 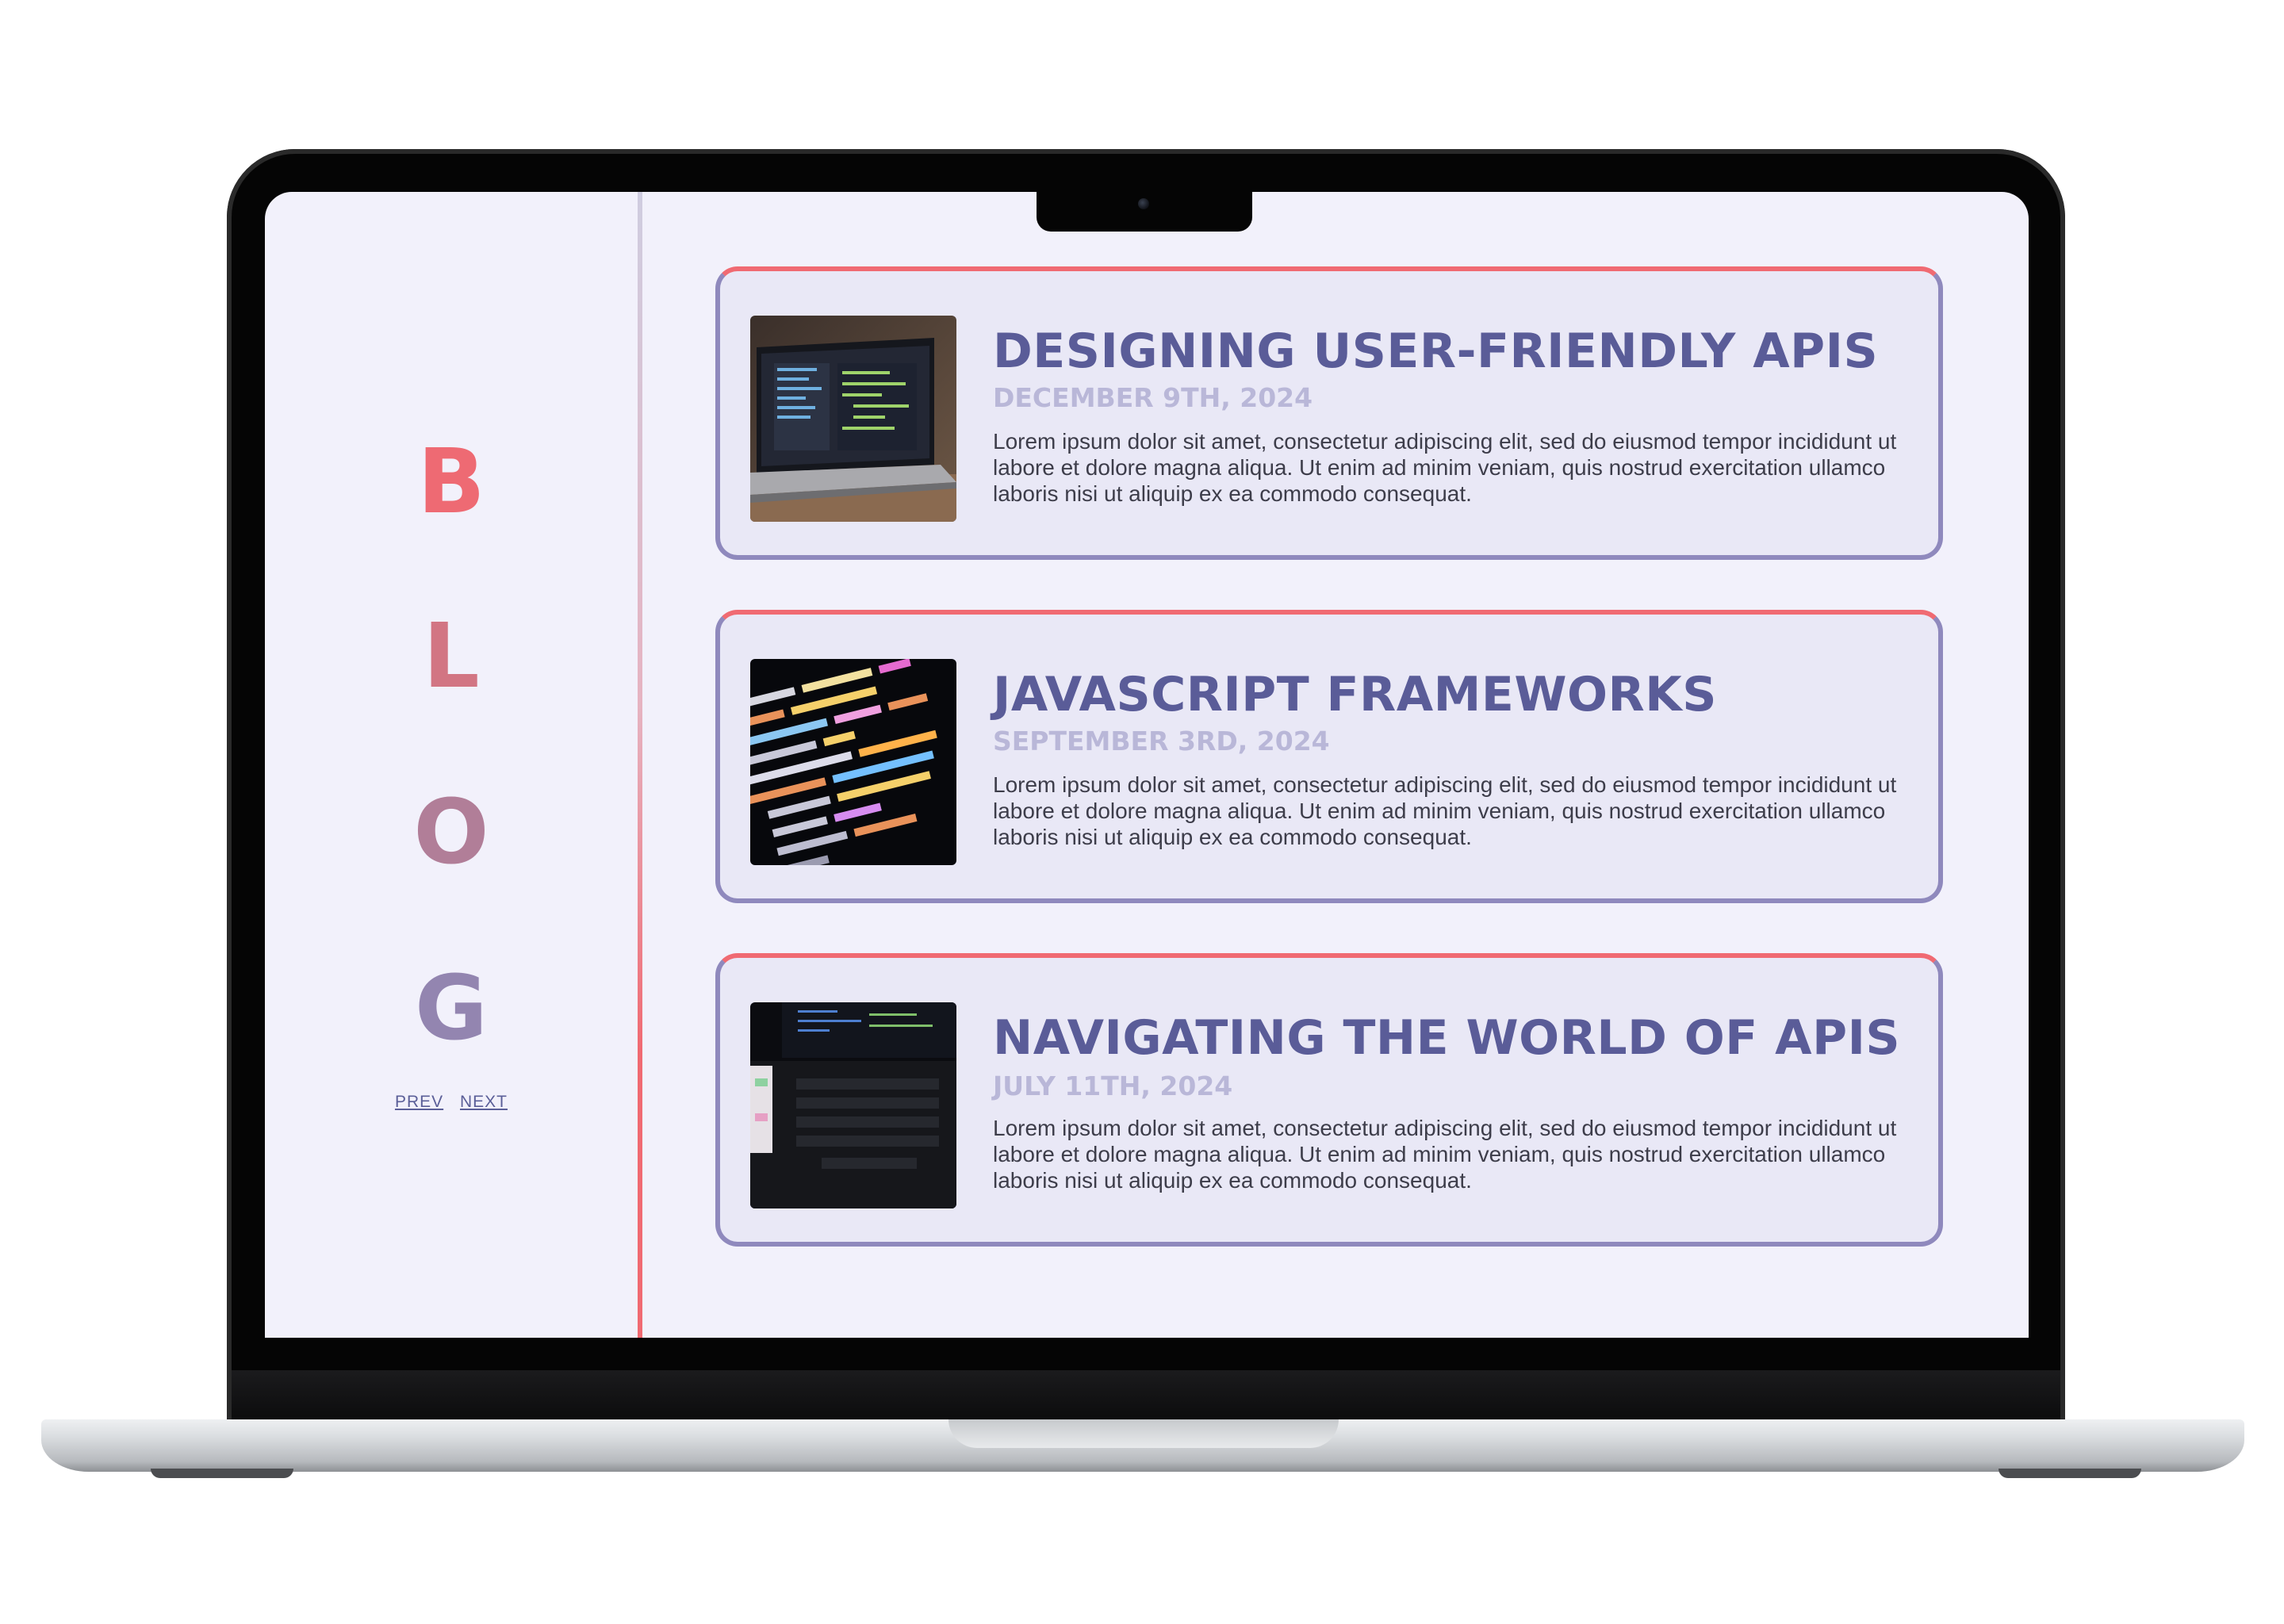 I want to click on blog-sidebar: B L O G PREV NEXT, so click(x=451, y=765).